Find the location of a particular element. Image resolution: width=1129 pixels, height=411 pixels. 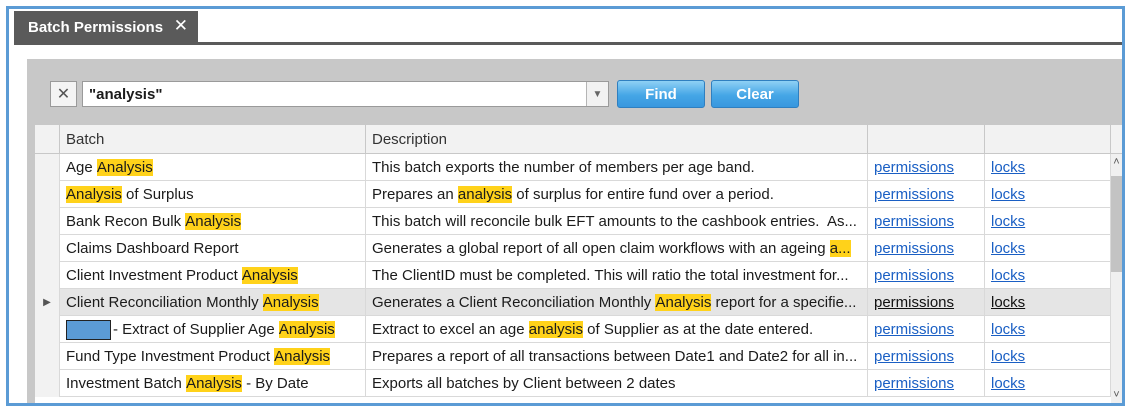

header-batch: Batch is located at coordinates (213, 139).